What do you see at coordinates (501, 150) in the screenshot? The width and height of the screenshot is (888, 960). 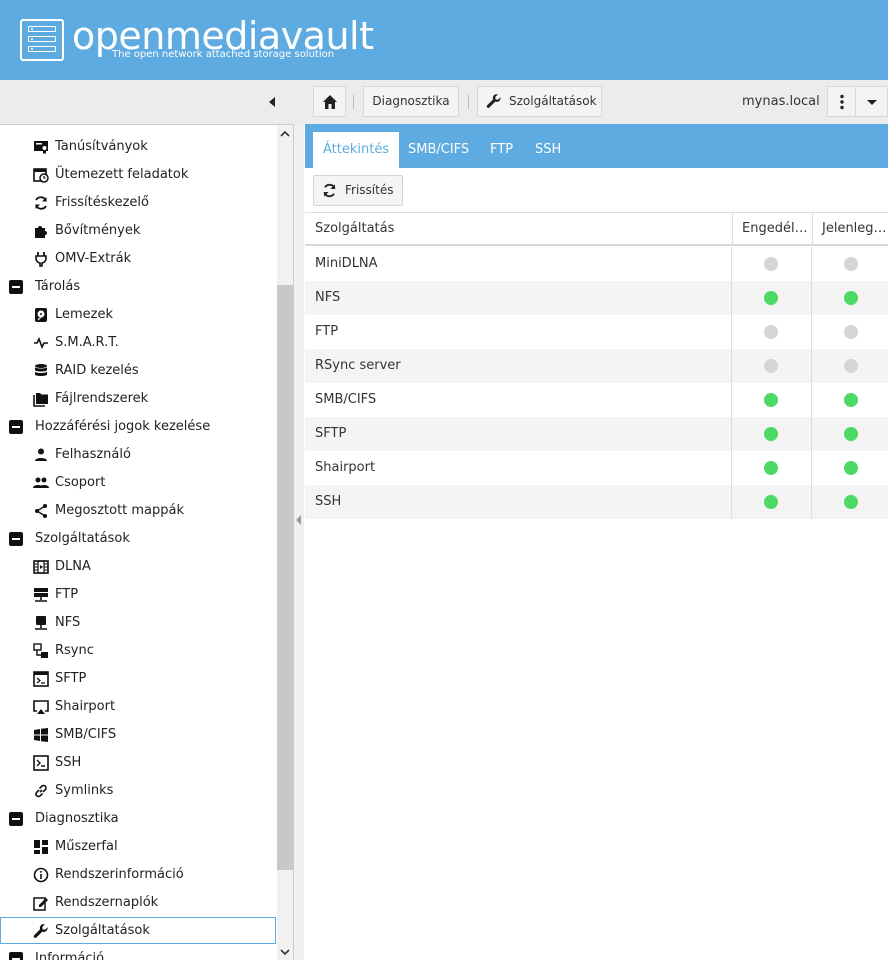 I see `tab-ftp: FTP` at bounding box center [501, 150].